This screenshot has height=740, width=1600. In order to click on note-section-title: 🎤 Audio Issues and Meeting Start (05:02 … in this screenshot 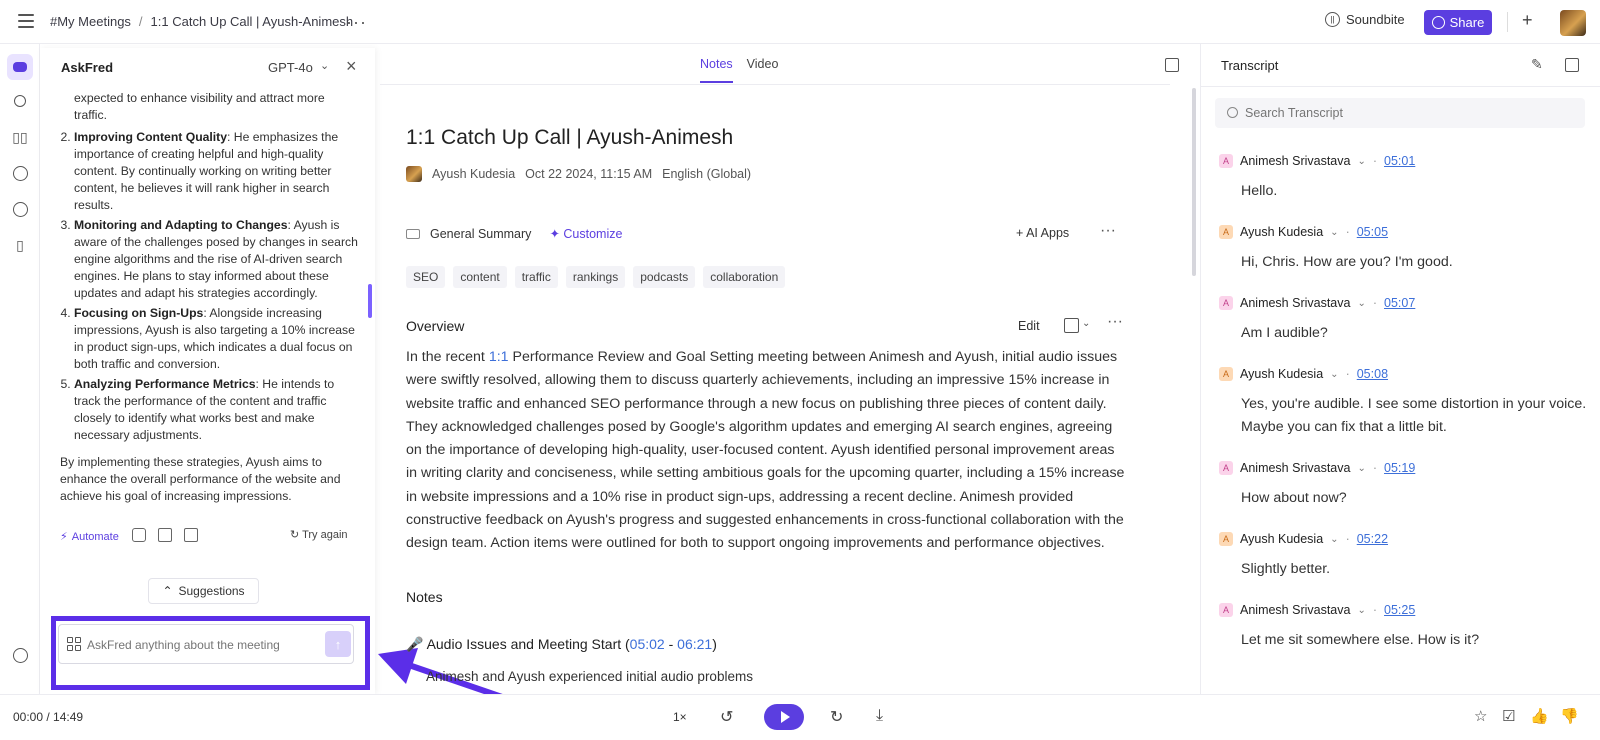, I will do `click(561, 644)`.